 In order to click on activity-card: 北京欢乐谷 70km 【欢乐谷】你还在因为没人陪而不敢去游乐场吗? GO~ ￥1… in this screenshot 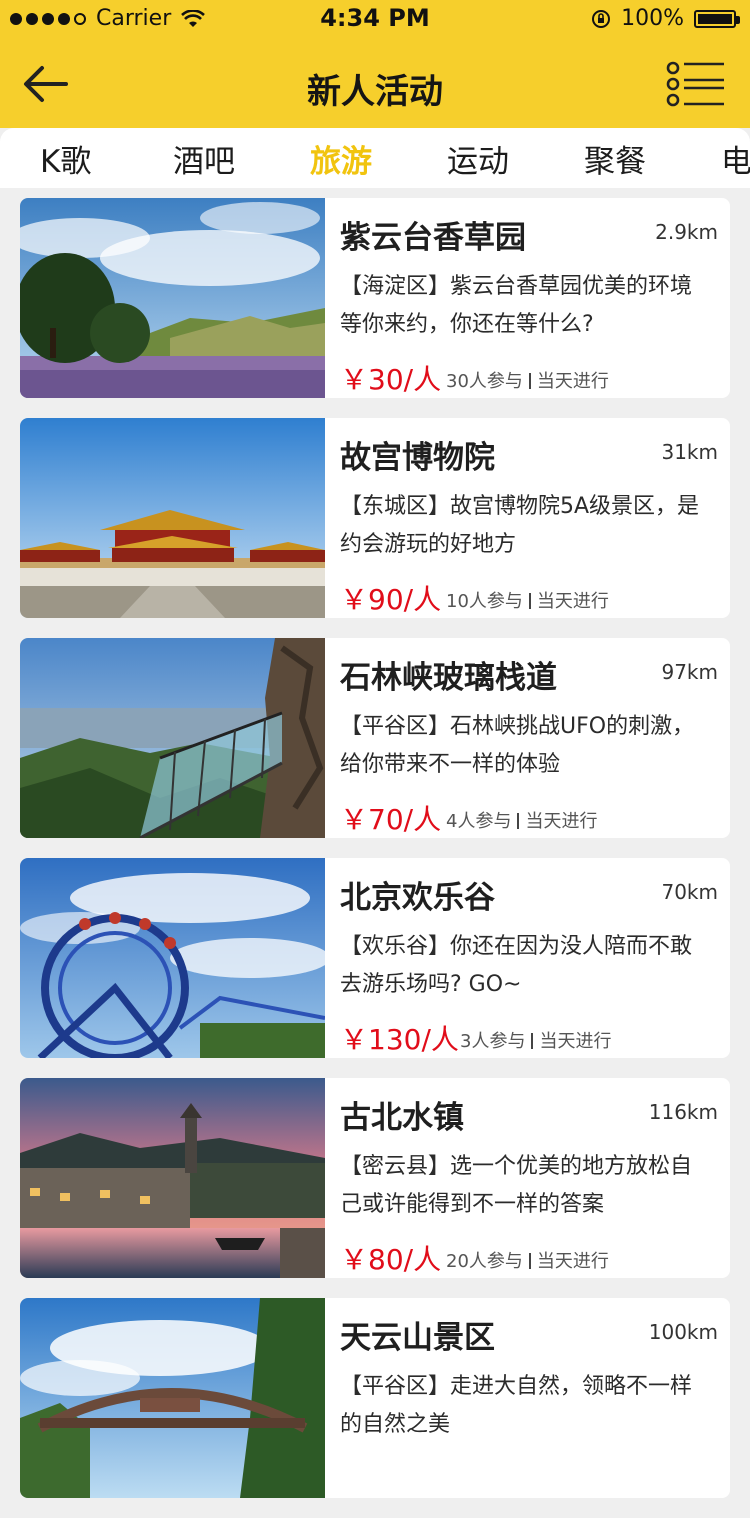, I will do `click(375, 958)`.